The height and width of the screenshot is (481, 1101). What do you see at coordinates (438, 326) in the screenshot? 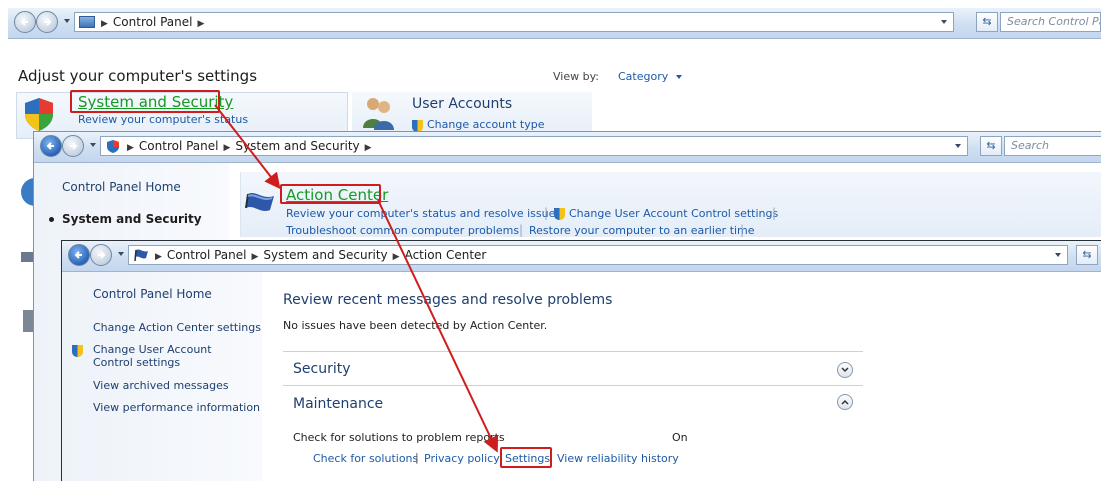
I see `arrow-action-center-to-settings` at bounding box center [438, 326].